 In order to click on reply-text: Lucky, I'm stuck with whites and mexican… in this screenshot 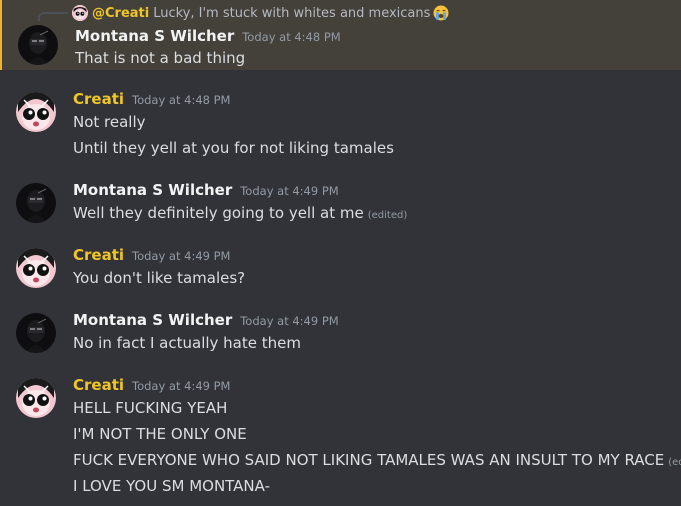, I will do `click(291, 13)`.